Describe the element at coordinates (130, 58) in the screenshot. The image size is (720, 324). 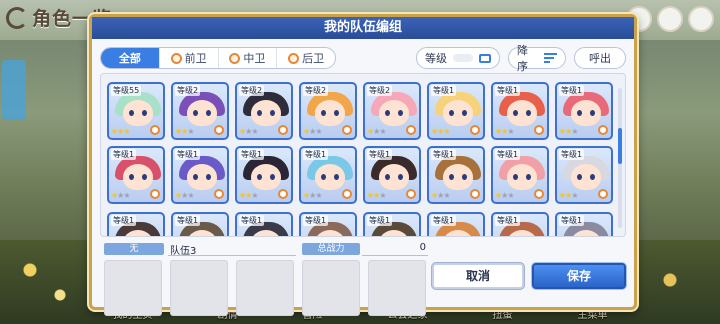
I see `filter-tab-all: 全部` at that location.